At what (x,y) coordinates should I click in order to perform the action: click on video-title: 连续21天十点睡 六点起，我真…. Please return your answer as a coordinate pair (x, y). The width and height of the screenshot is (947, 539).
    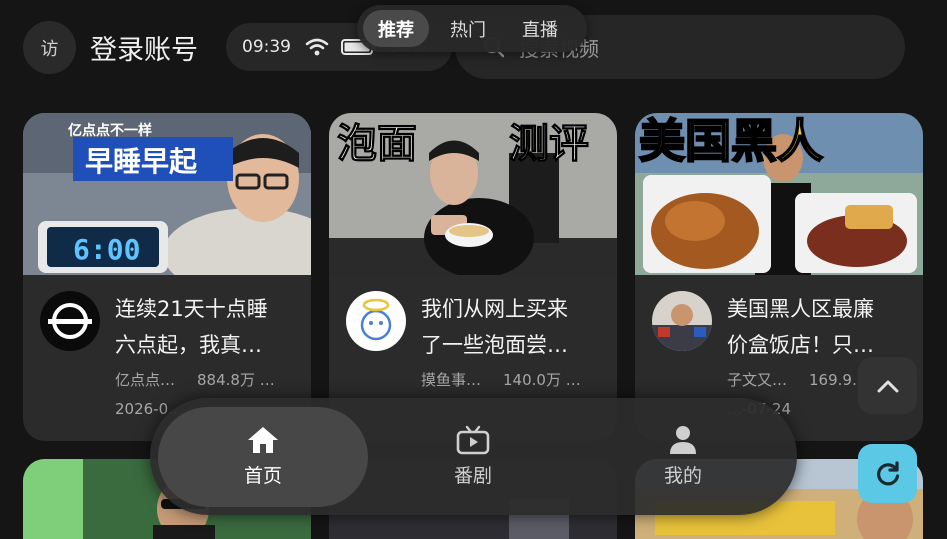
    Looking at the image, I should click on (207, 327).